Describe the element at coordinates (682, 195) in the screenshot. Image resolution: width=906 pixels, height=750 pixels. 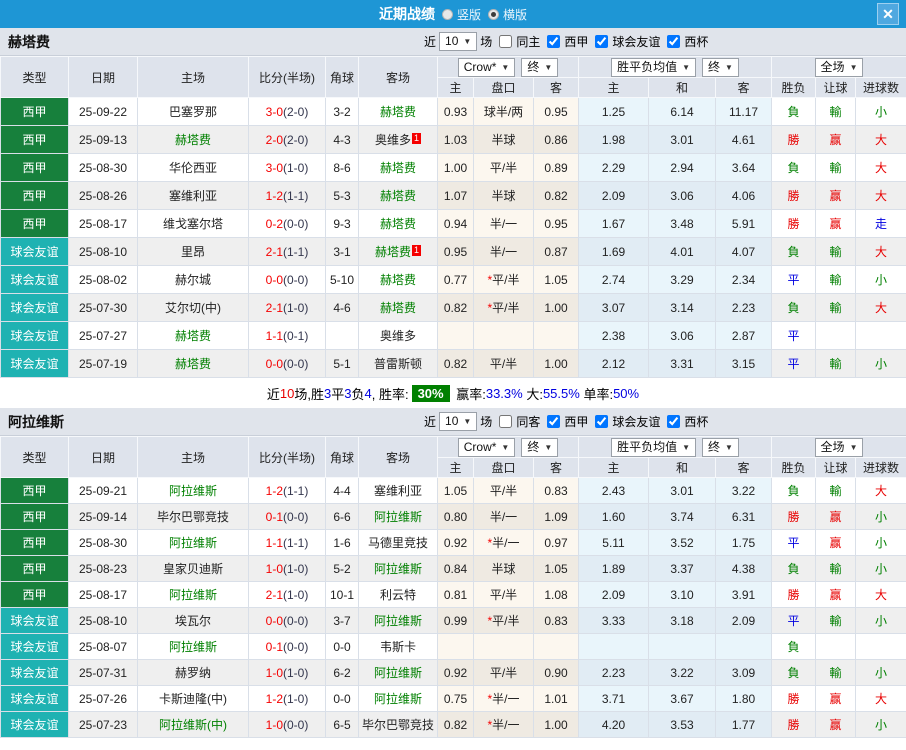
I see `mean-draw: 3.06` at that location.